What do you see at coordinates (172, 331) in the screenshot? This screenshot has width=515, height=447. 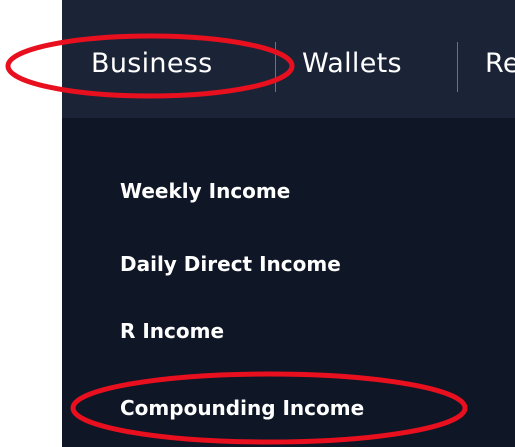 I see `menu-item-r-income: R Income` at bounding box center [172, 331].